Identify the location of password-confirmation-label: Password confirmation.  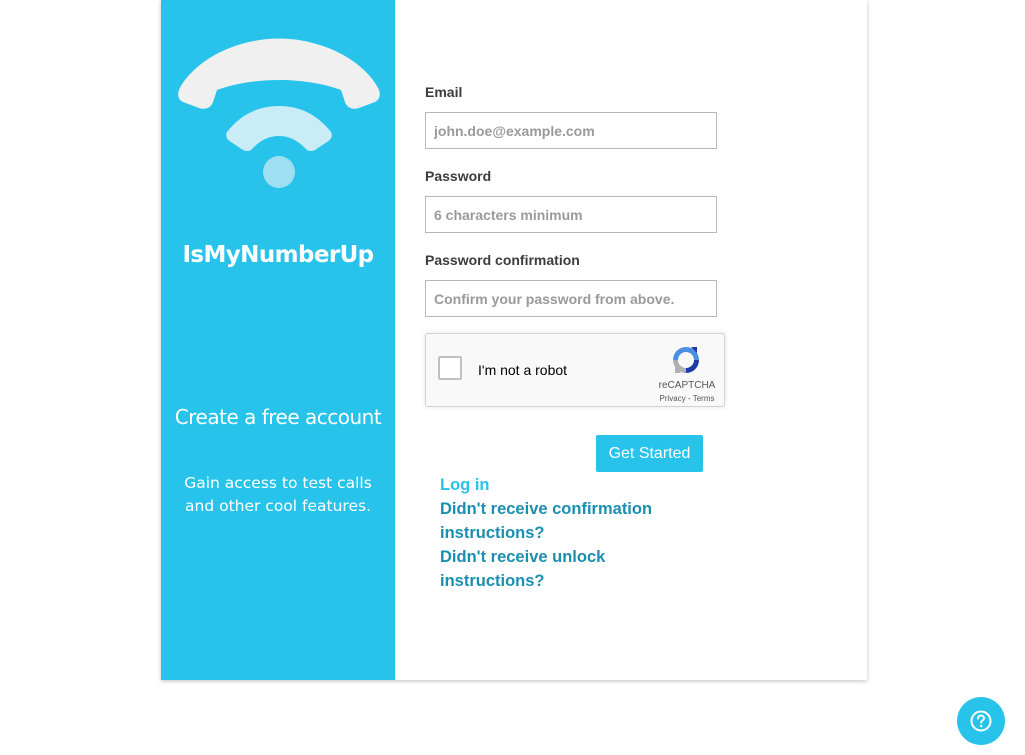
(502, 260).